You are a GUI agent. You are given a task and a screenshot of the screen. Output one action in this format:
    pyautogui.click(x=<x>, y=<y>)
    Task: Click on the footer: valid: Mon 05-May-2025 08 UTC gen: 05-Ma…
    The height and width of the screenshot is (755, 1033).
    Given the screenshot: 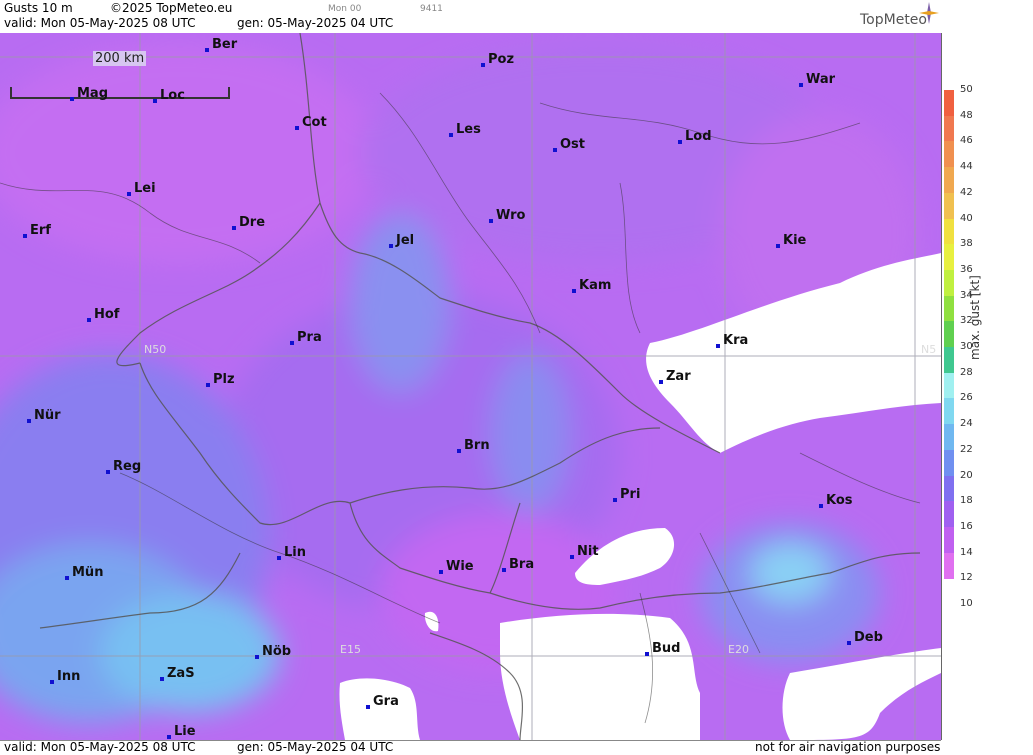 What is the action you would take?
    pyautogui.click(x=470, y=747)
    